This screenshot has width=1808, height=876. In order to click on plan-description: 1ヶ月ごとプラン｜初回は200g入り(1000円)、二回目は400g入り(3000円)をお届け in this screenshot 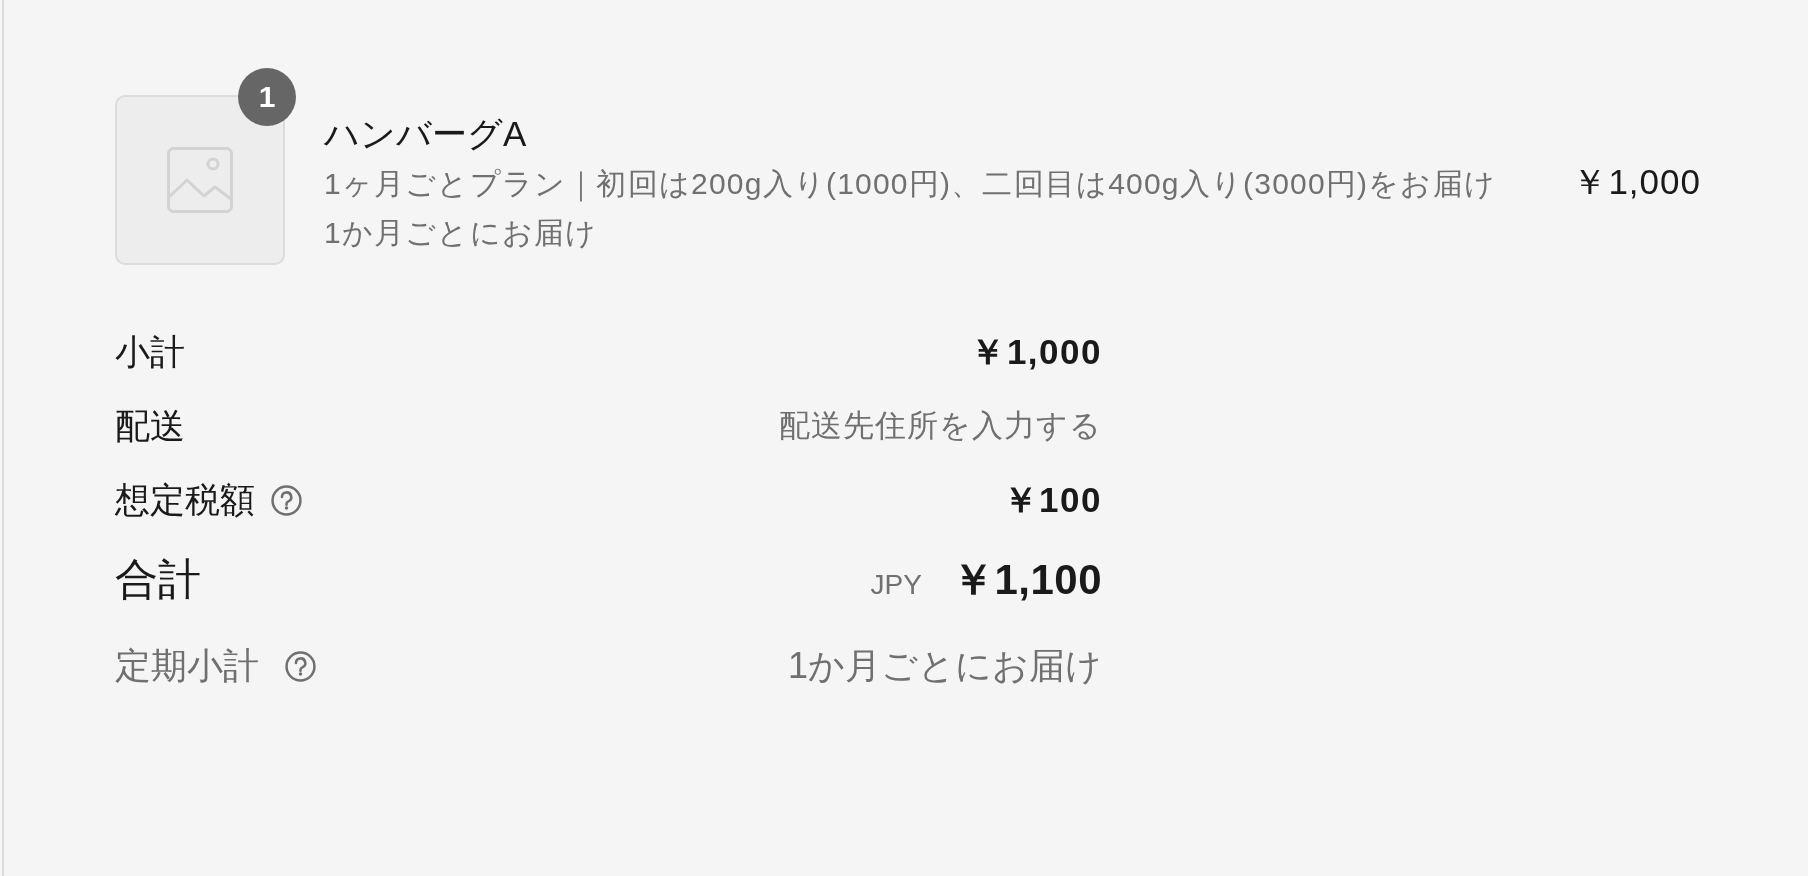, I will do `click(910, 185)`.